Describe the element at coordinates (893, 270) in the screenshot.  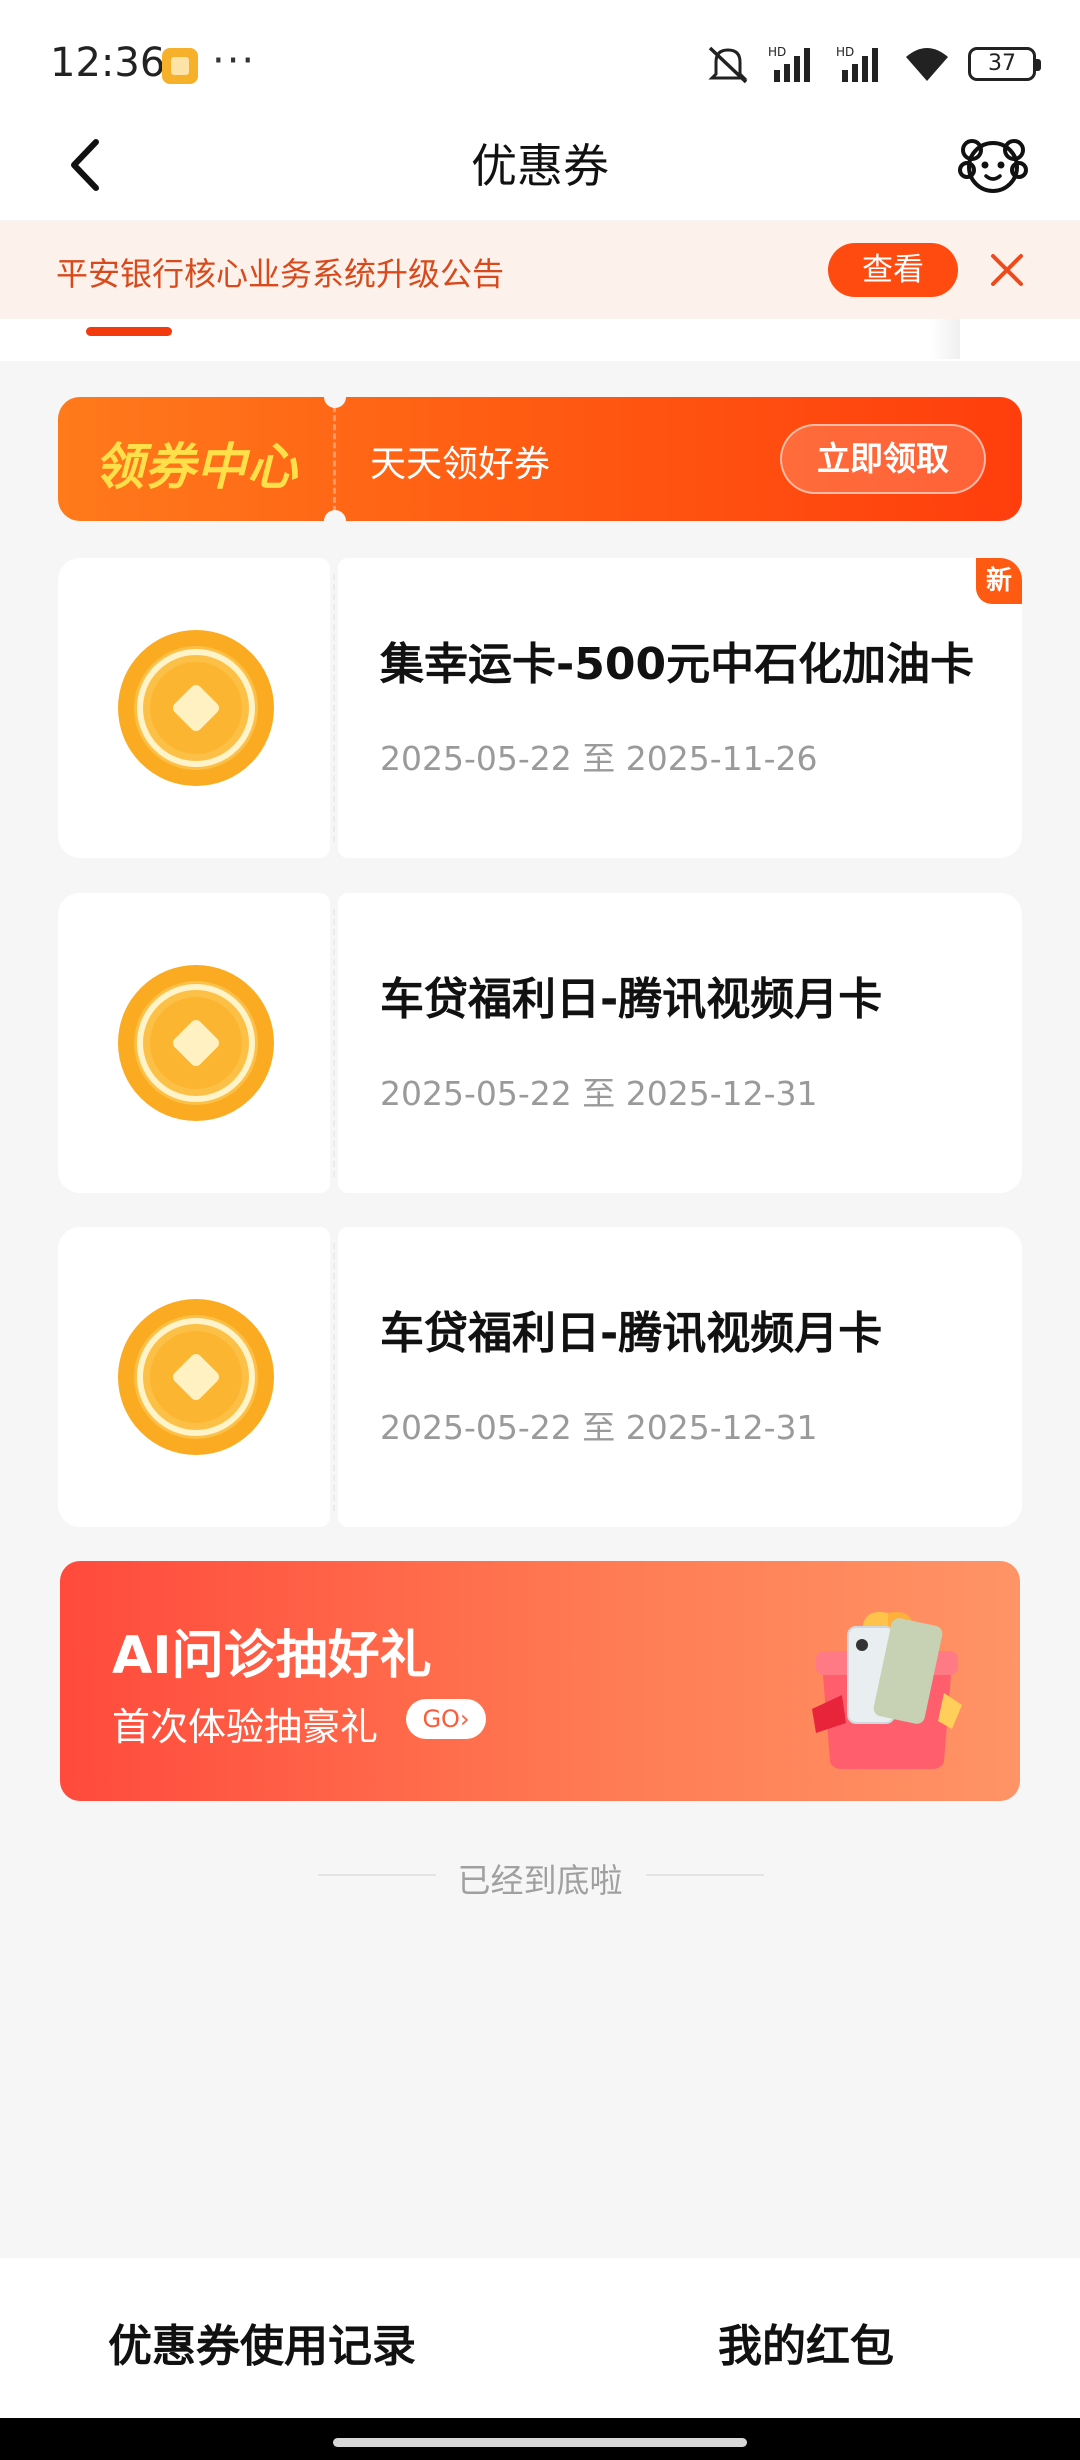
I see `view-announcement-button: 查看` at that location.